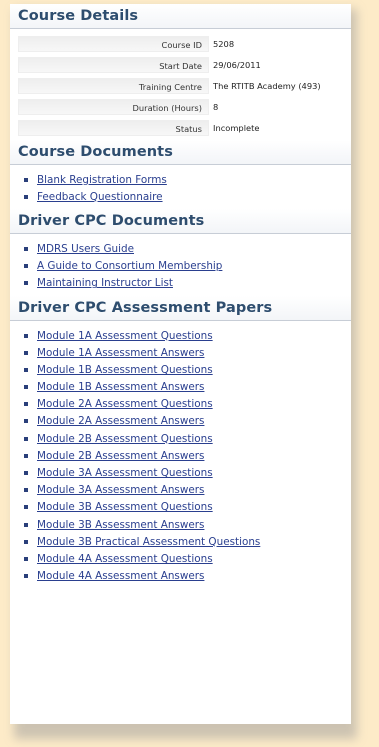 This screenshot has width=379, height=747. I want to click on list-item: Module 3B Practical Assessment Questions, so click(187, 541).